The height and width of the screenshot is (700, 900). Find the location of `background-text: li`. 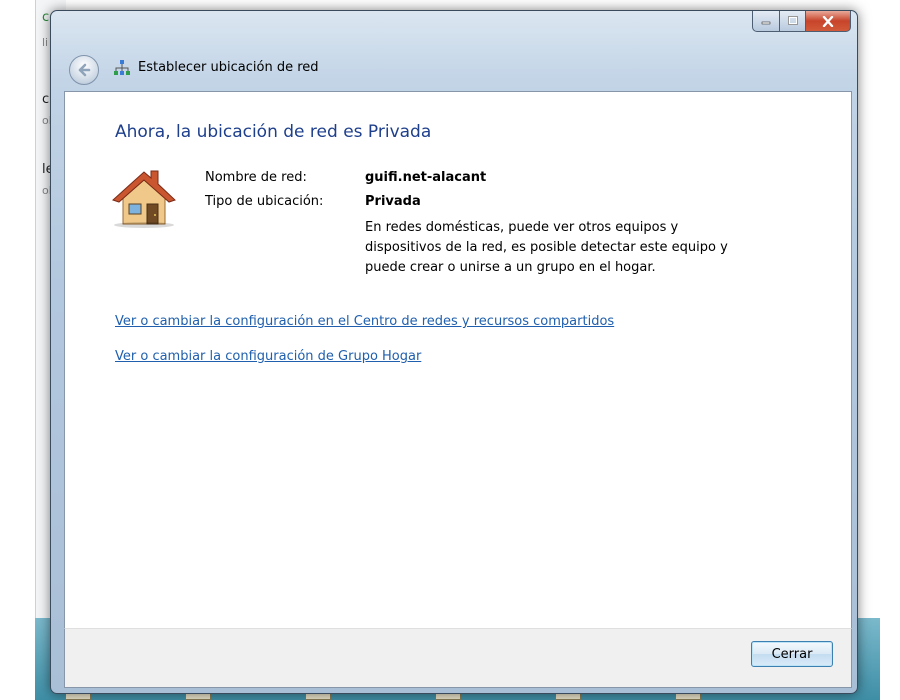

background-text: li is located at coordinates (45, 42).